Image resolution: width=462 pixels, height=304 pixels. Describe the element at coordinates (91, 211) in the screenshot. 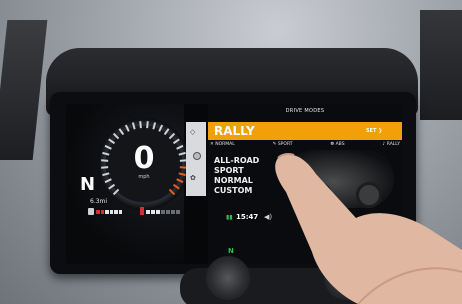

I see `fuel-icon` at that location.